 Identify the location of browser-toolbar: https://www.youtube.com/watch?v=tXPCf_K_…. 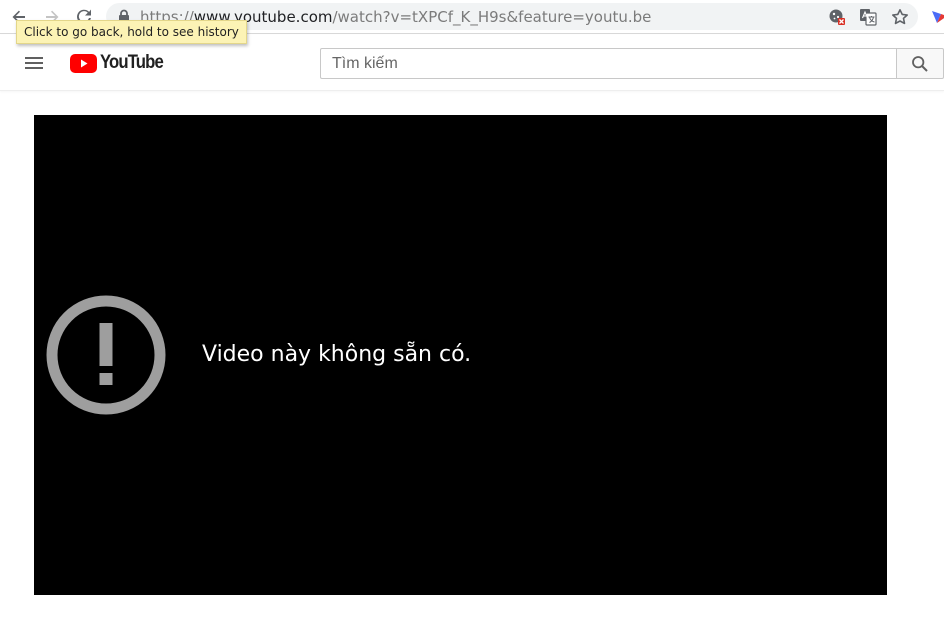
(472, 22).